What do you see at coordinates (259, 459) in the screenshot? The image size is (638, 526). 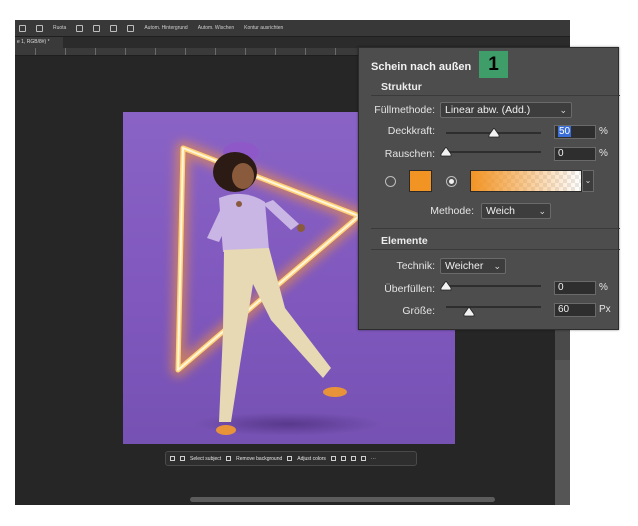 I see `remove-background-button: Remove background` at bounding box center [259, 459].